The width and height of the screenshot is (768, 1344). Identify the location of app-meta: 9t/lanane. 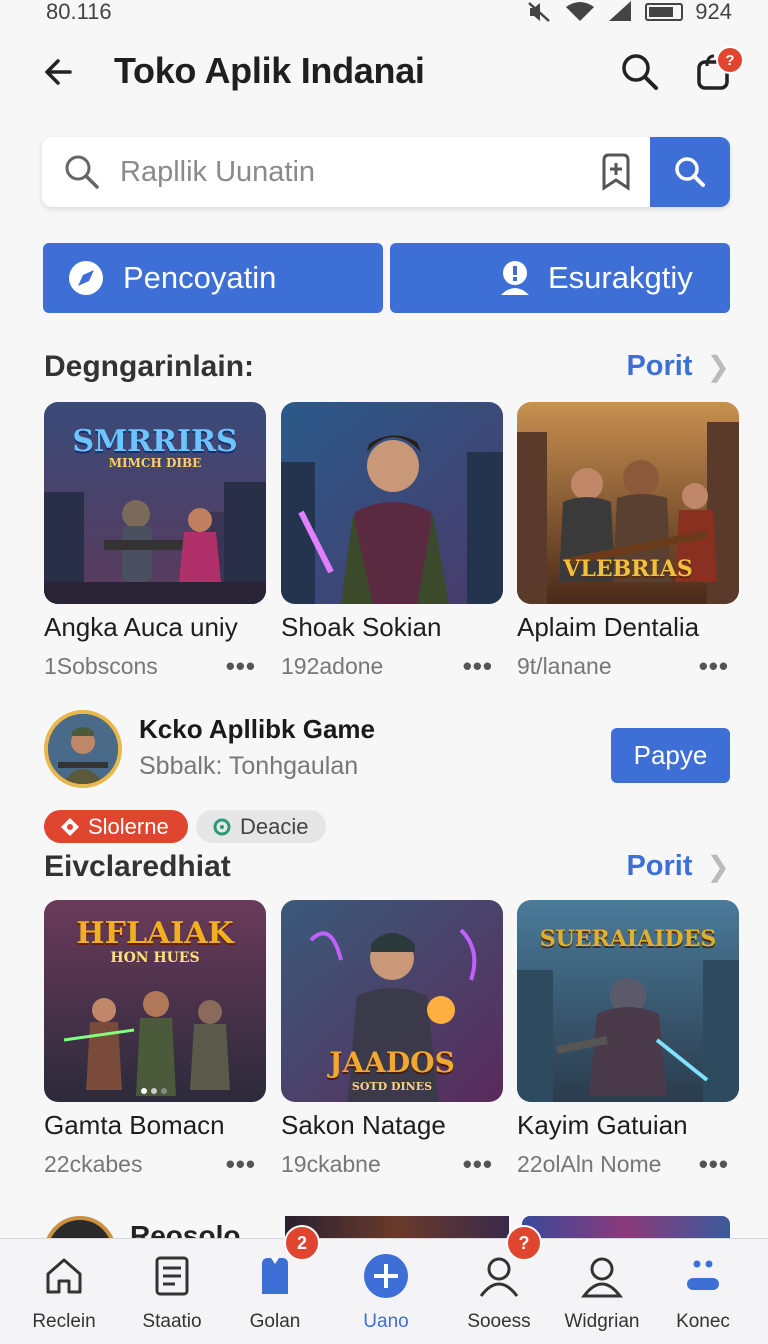
(564, 666).